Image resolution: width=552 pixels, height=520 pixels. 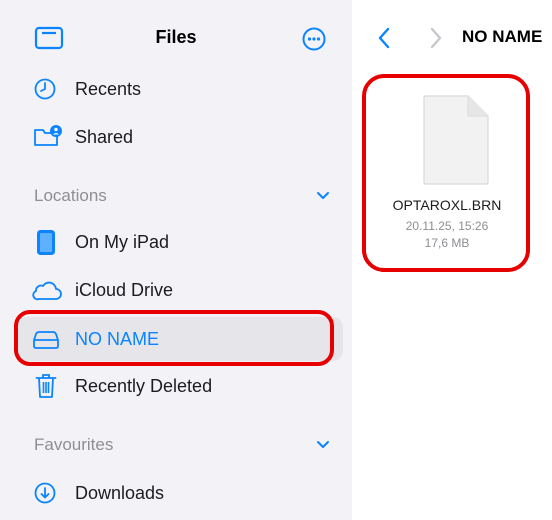 I want to click on sidebar-item-label: Recents, so click(x=108, y=89).